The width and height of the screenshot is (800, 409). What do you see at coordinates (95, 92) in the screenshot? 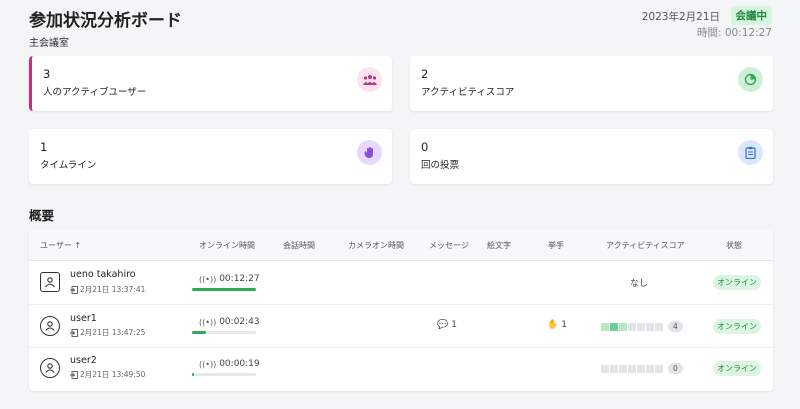
I see `card-label: 人のアクティブユーザー` at bounding box center [95, 92].